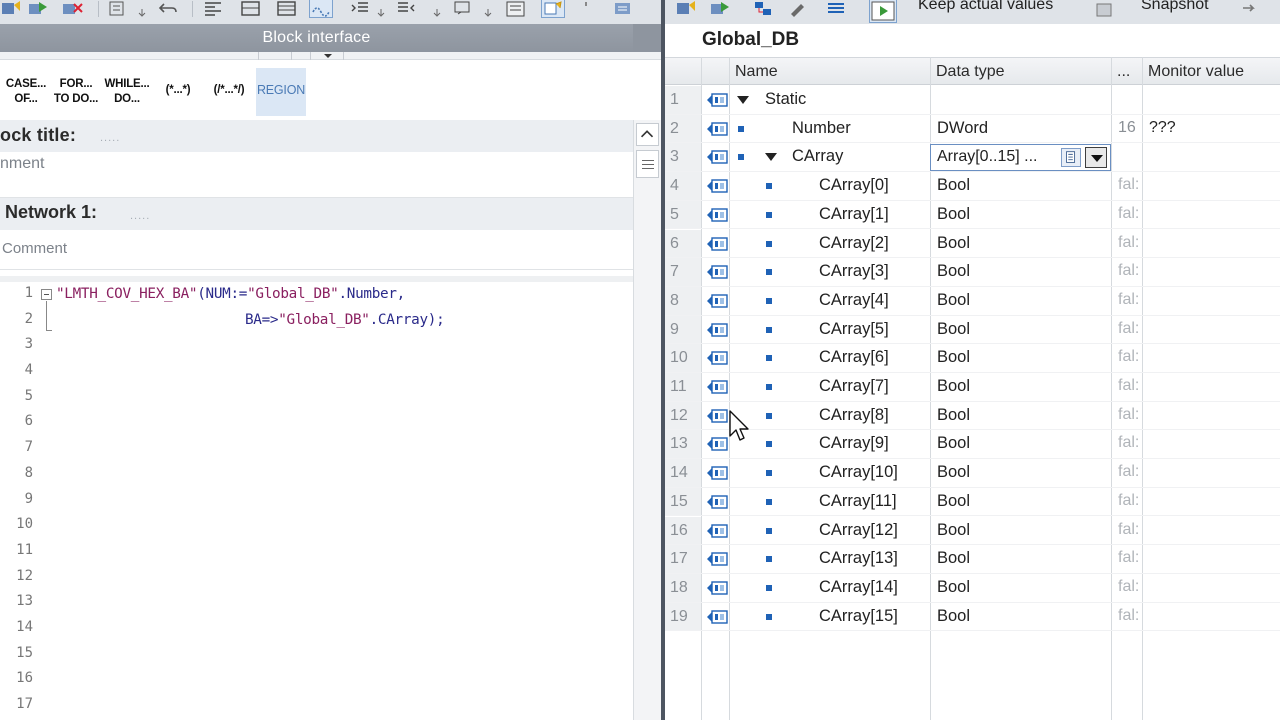 This screenshot has width=1280, height=720. I want to click on row-name: CArray[4], so click(854, 300).